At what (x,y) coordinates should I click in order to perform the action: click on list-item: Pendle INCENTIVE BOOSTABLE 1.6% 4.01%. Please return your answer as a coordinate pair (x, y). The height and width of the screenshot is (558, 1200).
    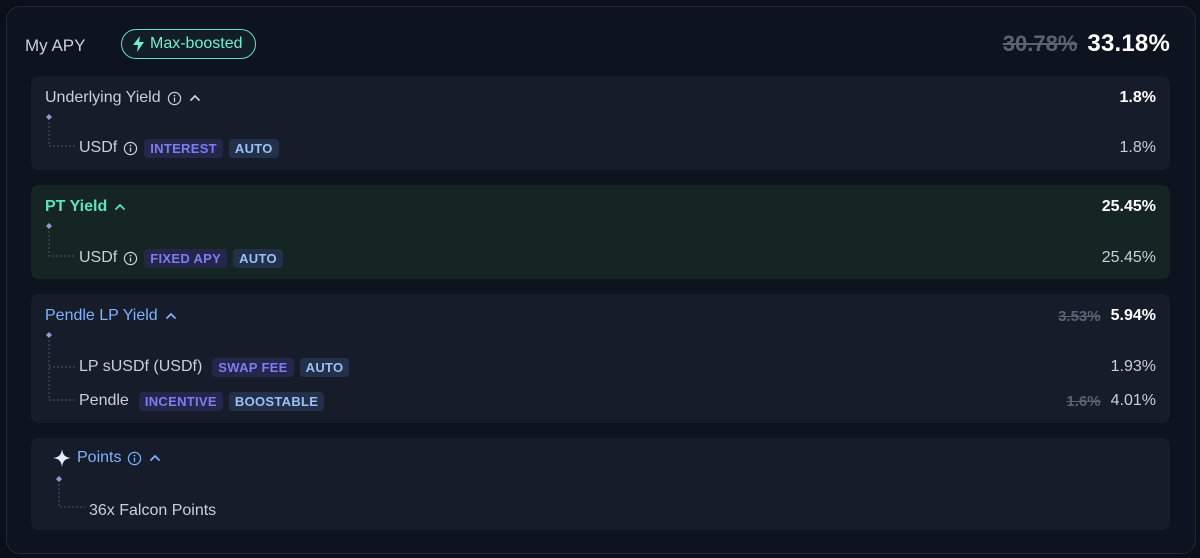
    Looking at the image, I should click on (600, 401).